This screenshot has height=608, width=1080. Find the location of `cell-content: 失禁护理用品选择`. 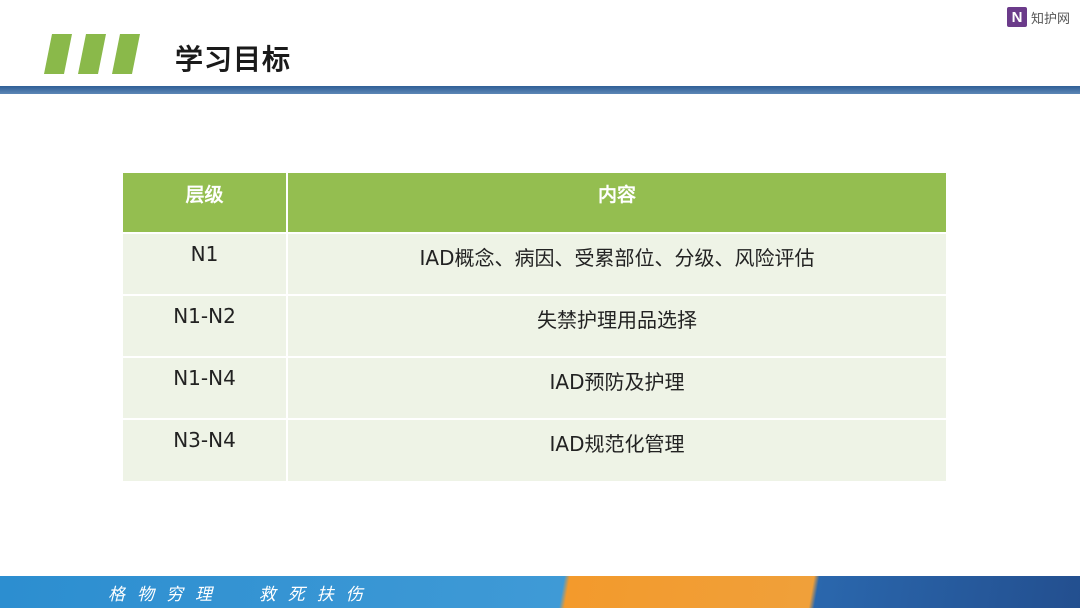

cell-content: 失禁护理用品选择 is located at coordinates (616, 325).